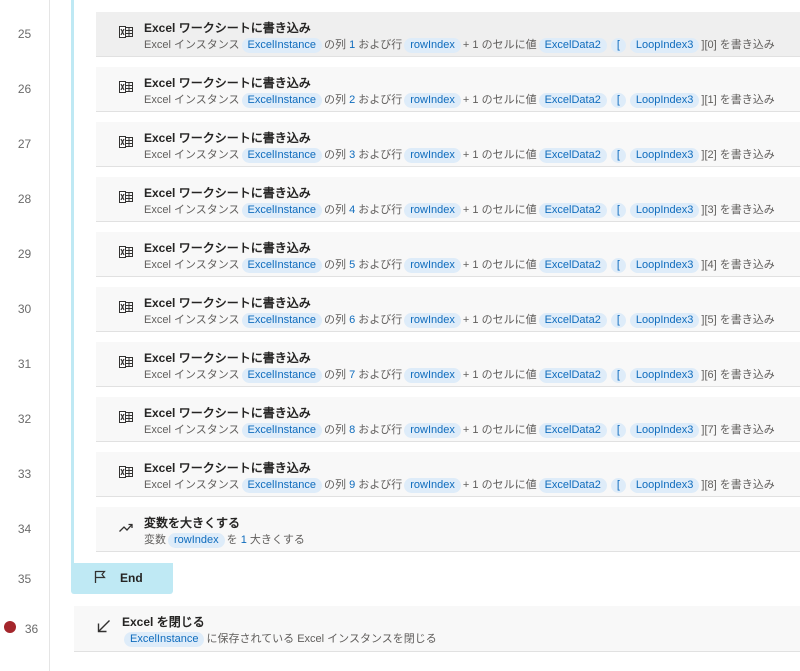  What do you see at coordinates (352, 45) in the screenshot?
I see `column-number: 1` at bounding box center [352, 45].